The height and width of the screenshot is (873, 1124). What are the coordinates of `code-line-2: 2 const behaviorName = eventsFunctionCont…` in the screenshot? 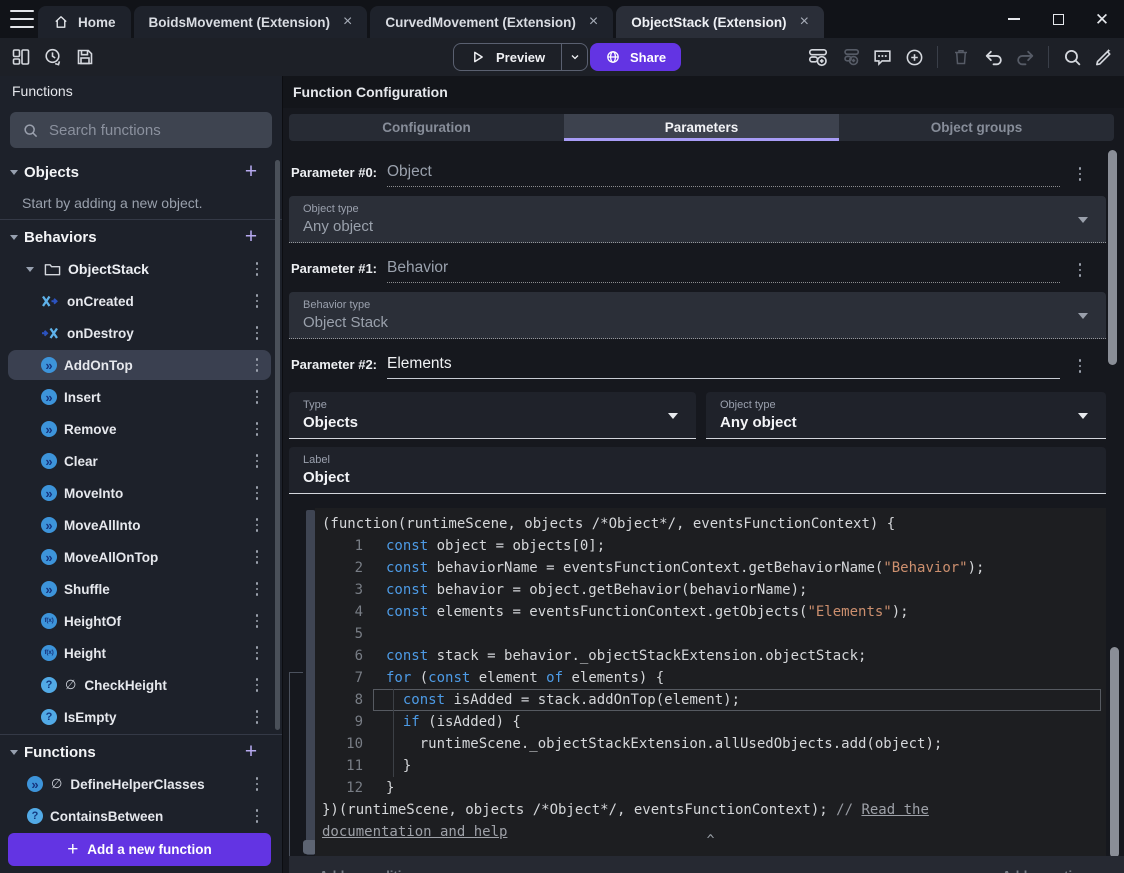 It's located at (710, 568).